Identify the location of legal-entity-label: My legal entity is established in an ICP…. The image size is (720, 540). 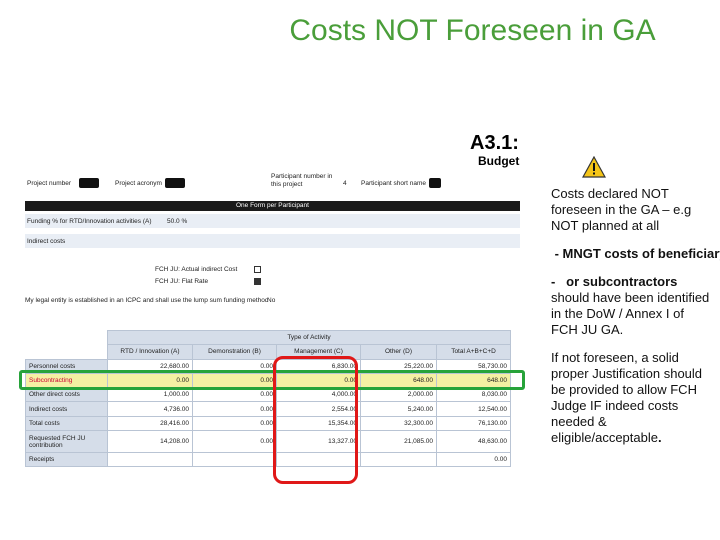
(147, 300).